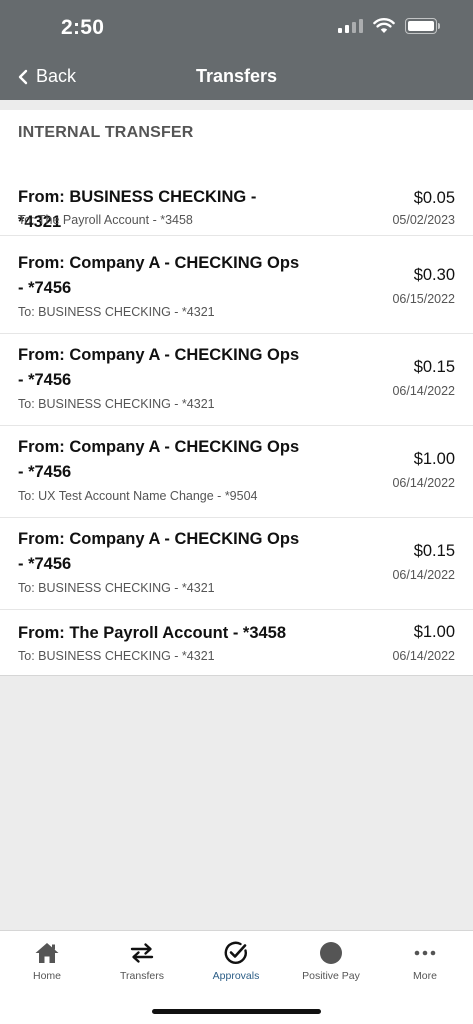  I want to click on chevron-left-icon, so click(23, 76).